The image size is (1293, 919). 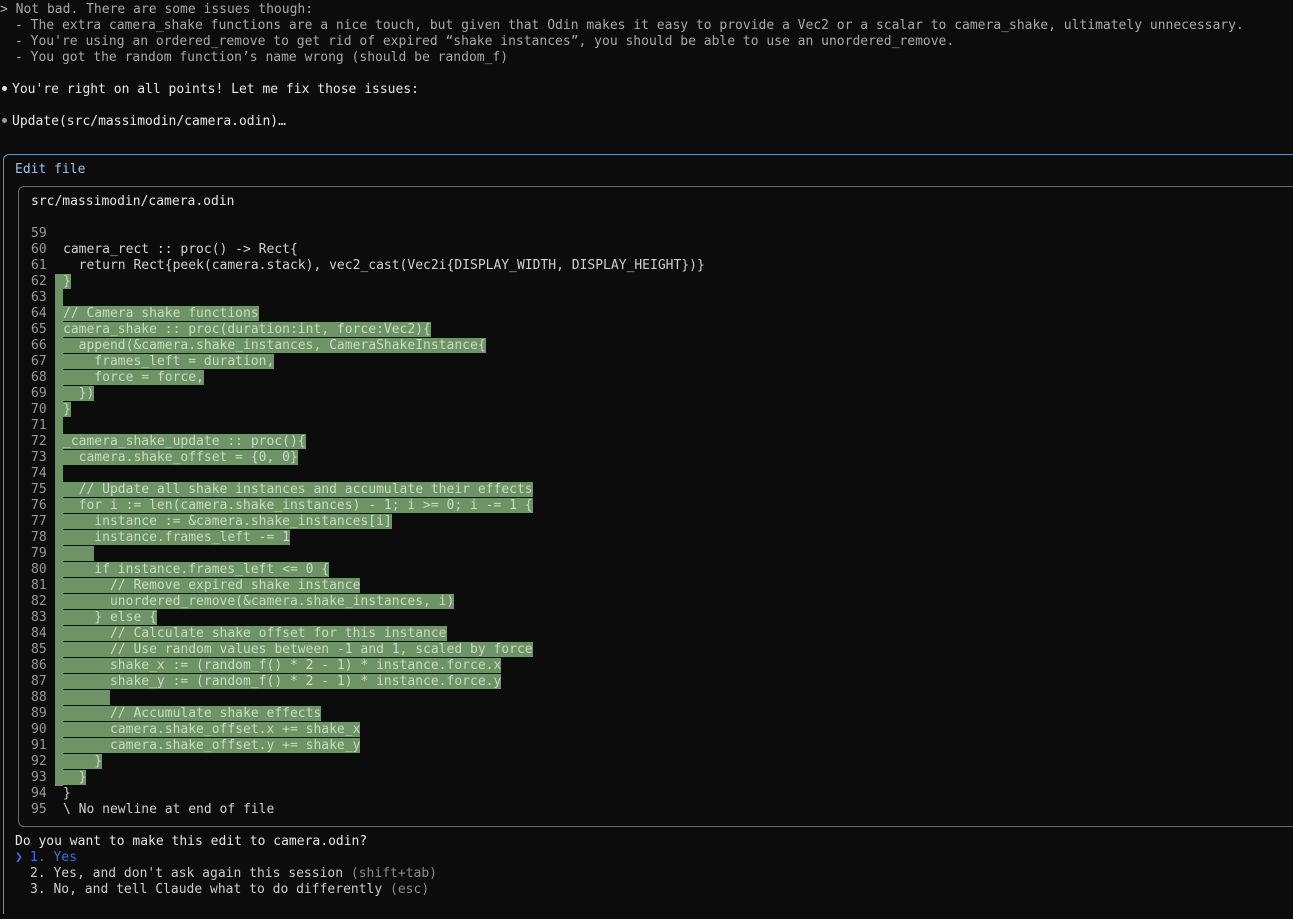 What do you see at coordinates (39, 457) in the screenshot?
I see `line-number: 73` at bounding box center [39, 457].